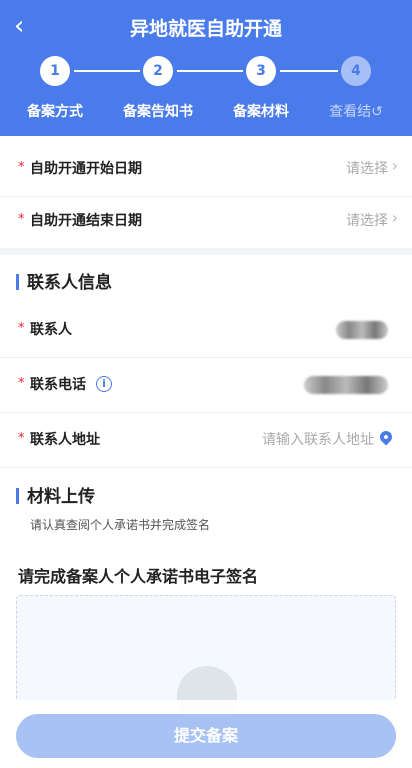  What do you see at coordinates (205, 29) in the screenshot?
I see `page-title: 异地就医自助开通` at bounding box center [205, 29].